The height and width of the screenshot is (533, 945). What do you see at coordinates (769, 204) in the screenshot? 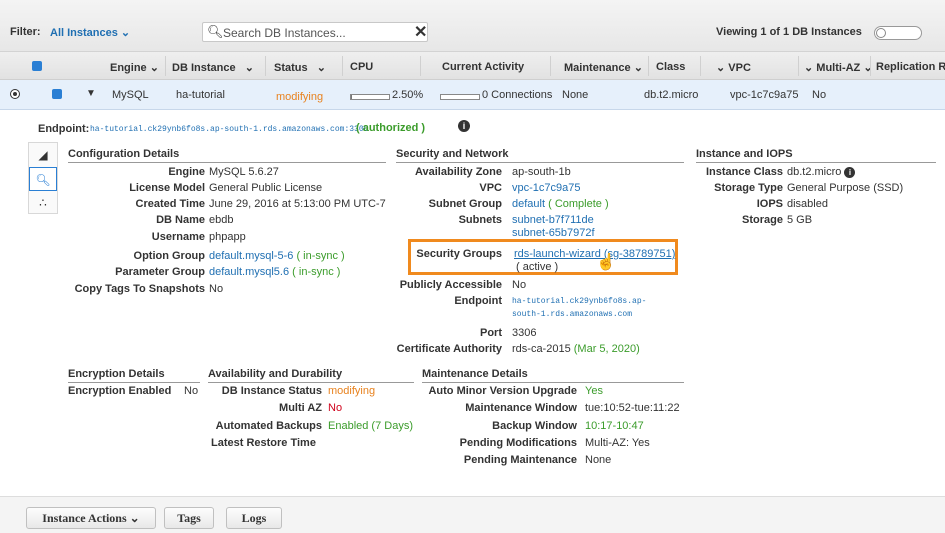
I see `iops-label: IOPS` at bounding box center [769, 204].